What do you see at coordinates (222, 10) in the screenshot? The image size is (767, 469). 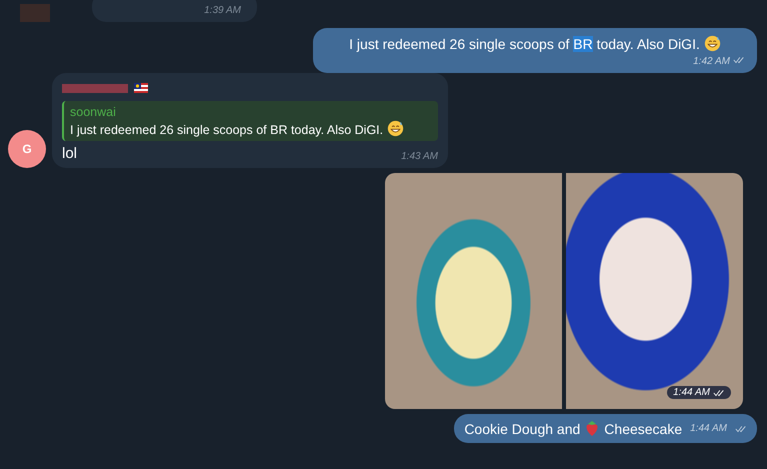 I see `message-time: 1:39 AM` at bounding box center [222, 10].